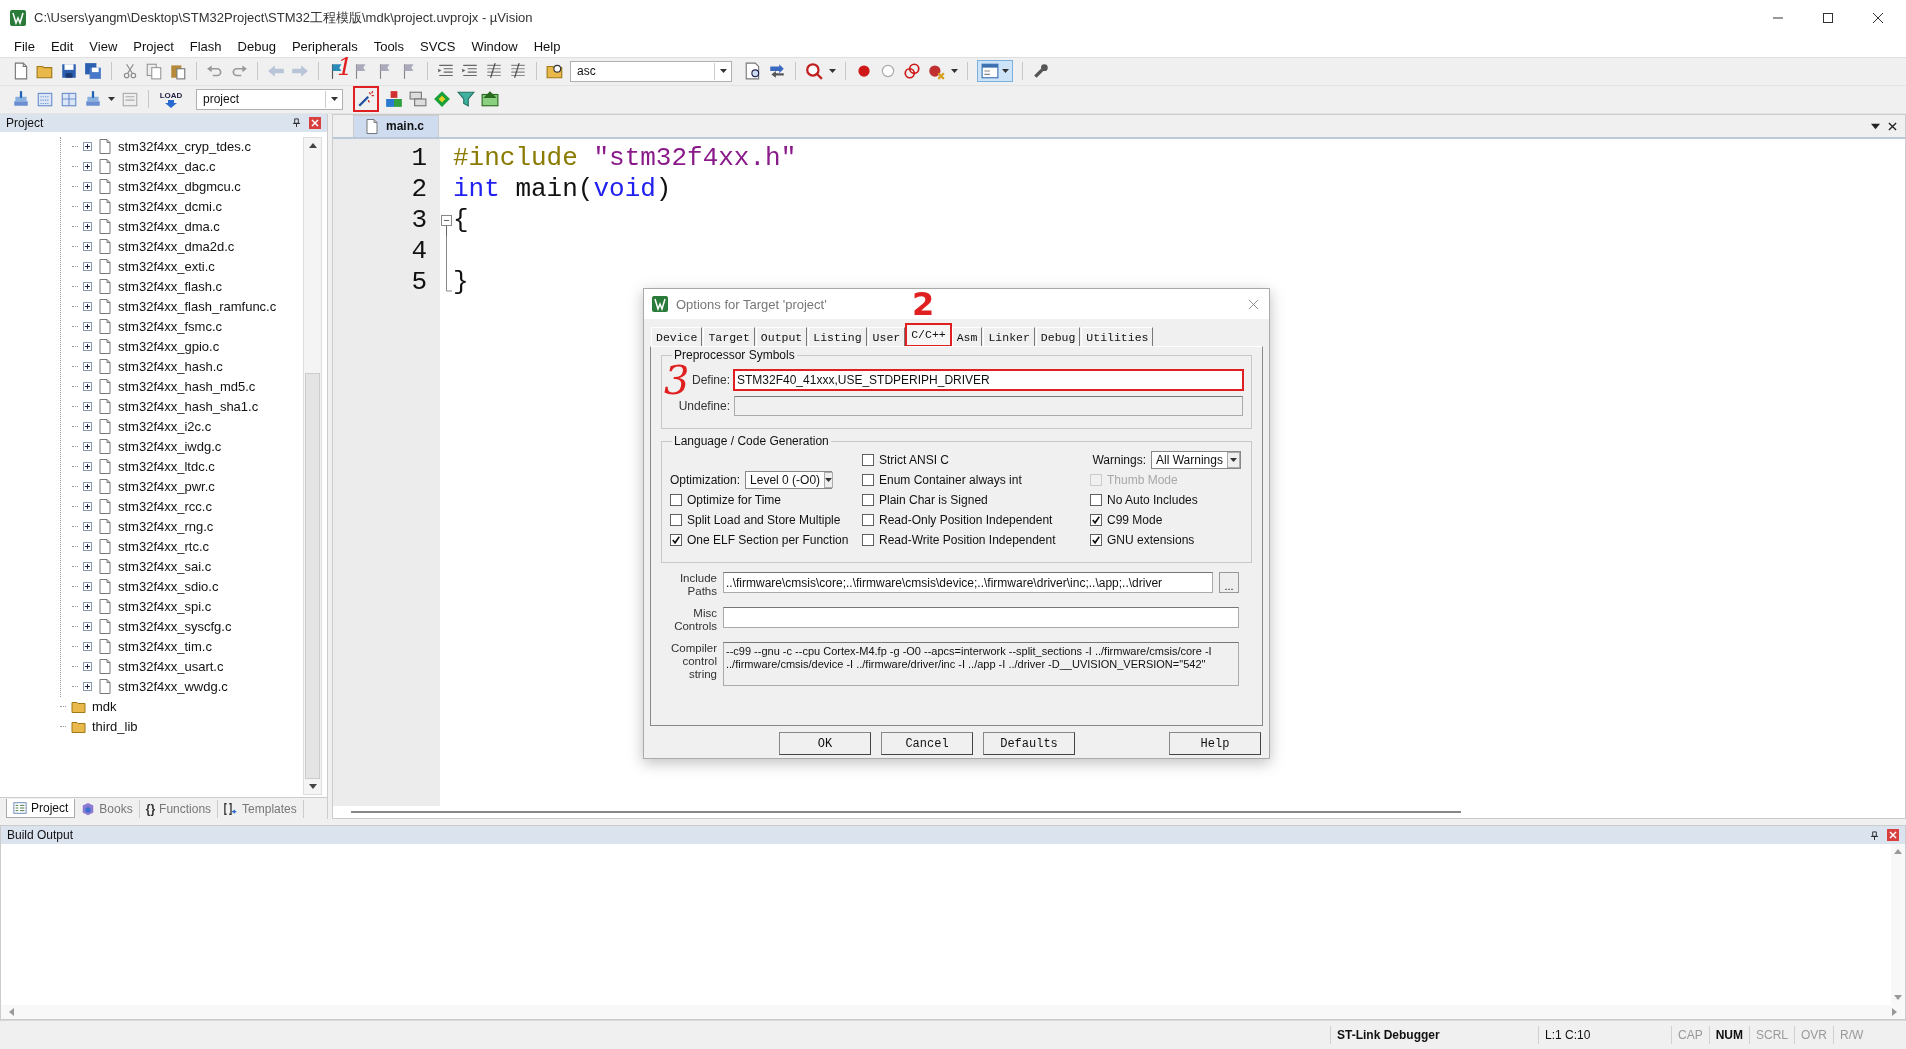 Image resolution: width=1906 pixels, height=1049 pixels. What do you see at coordinates (814, 71) in the screenshot?
I see `search-icon` at bounding box center [814, 71].